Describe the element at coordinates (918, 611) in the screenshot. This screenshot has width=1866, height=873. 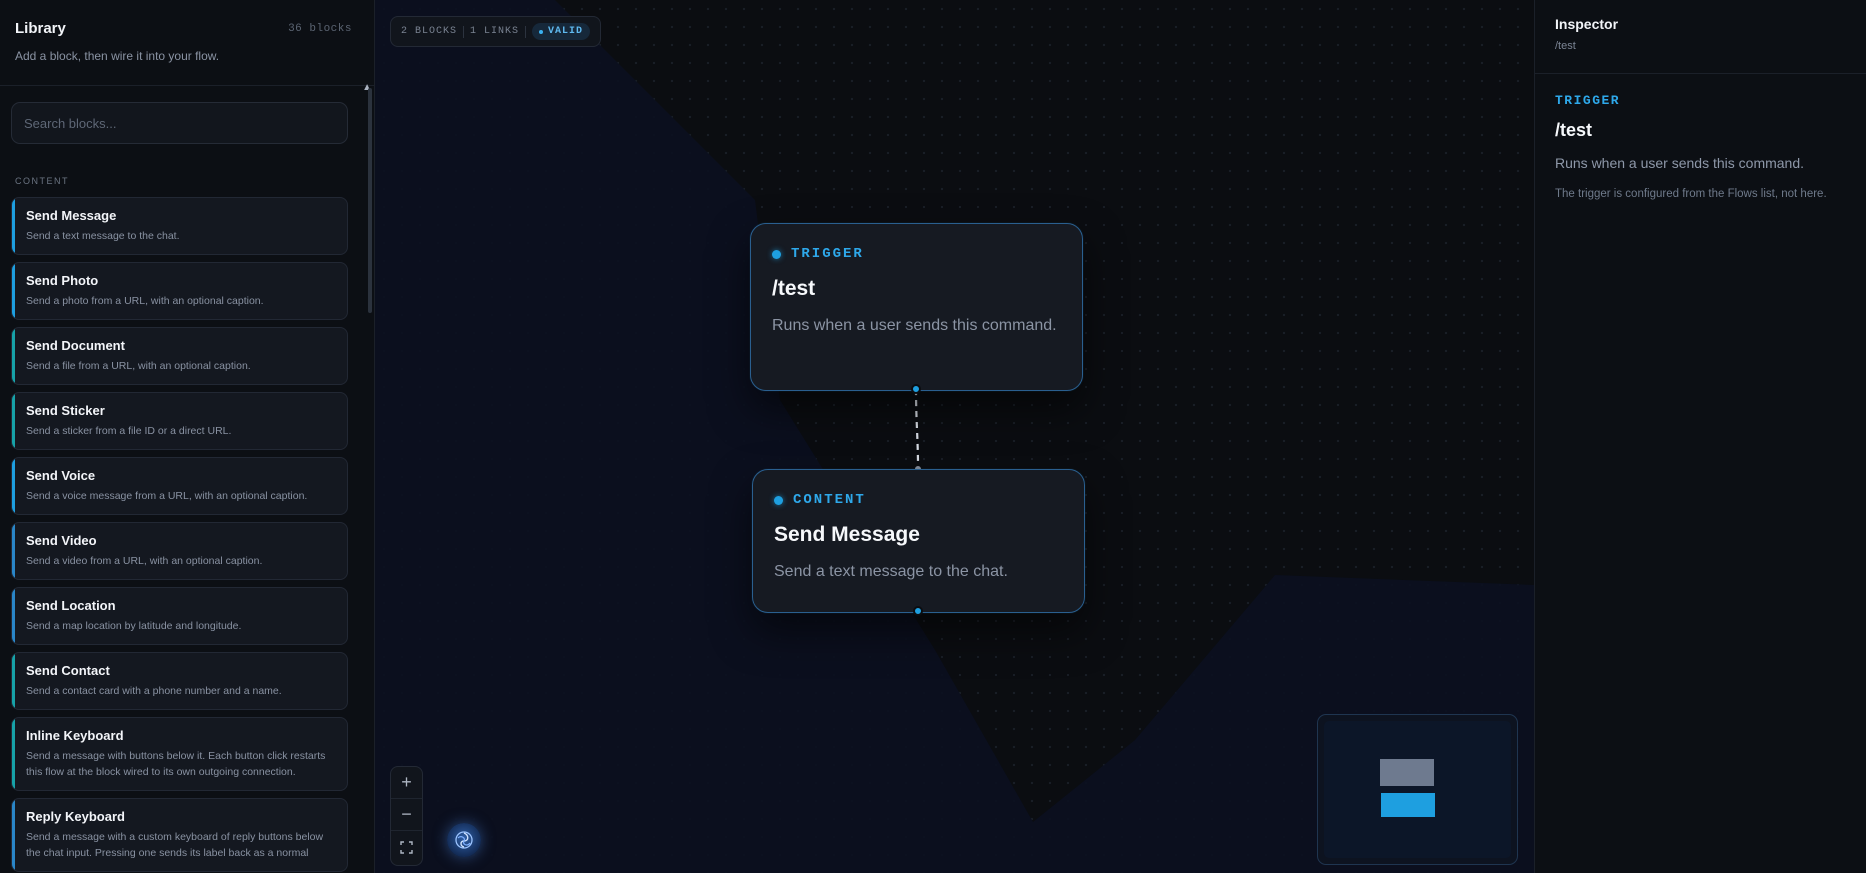
I see `content-output-port` at that location.